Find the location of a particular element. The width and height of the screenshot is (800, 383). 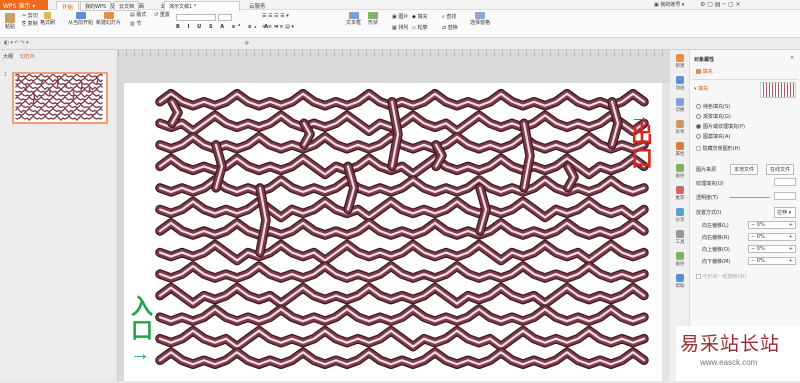

side-strip-item: 属性 is located at coordinates (680, 149).